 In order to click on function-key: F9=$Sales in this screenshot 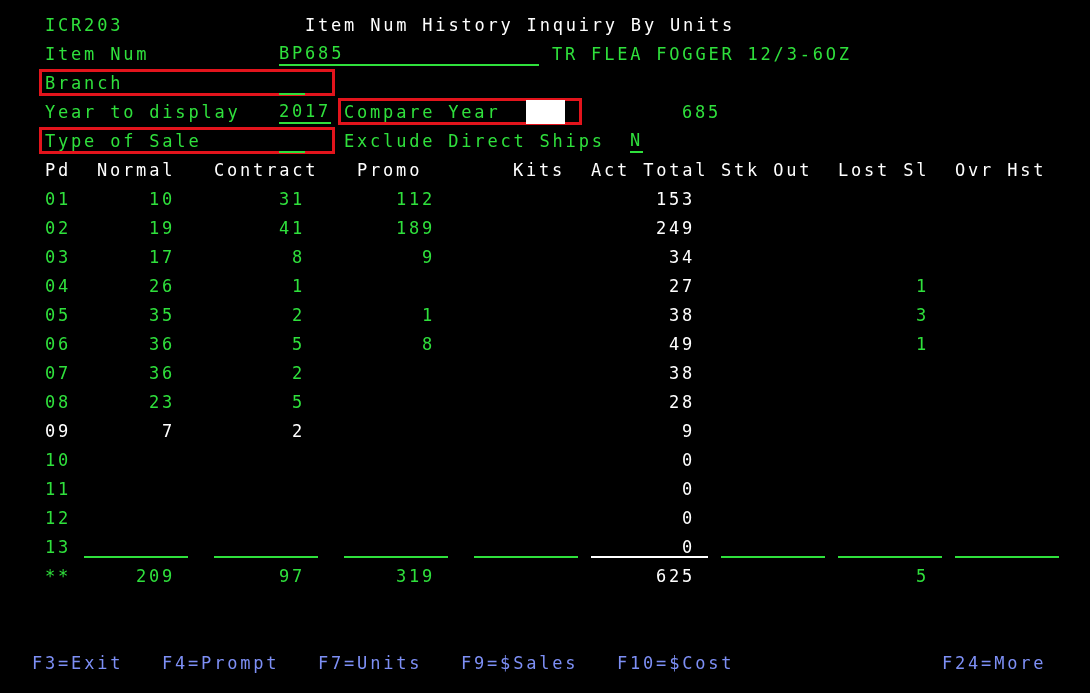, I will do `click(526, 662)`.